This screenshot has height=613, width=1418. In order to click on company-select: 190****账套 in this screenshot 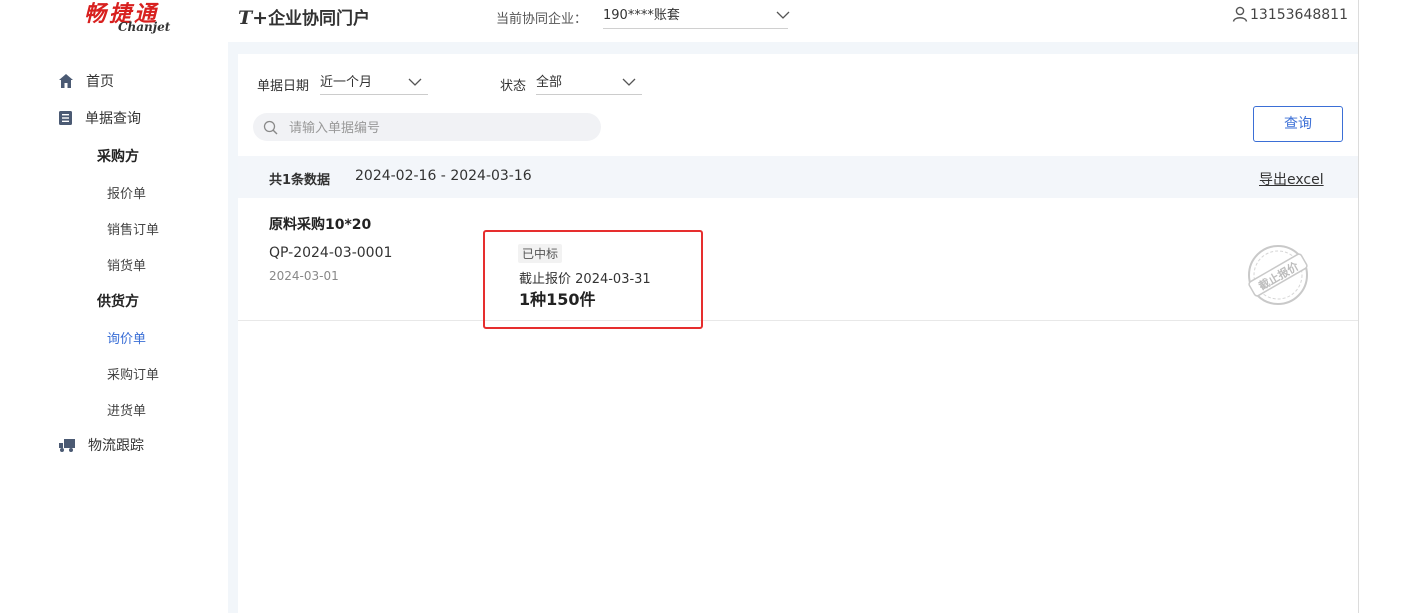, I will do `click(696, 16)`.